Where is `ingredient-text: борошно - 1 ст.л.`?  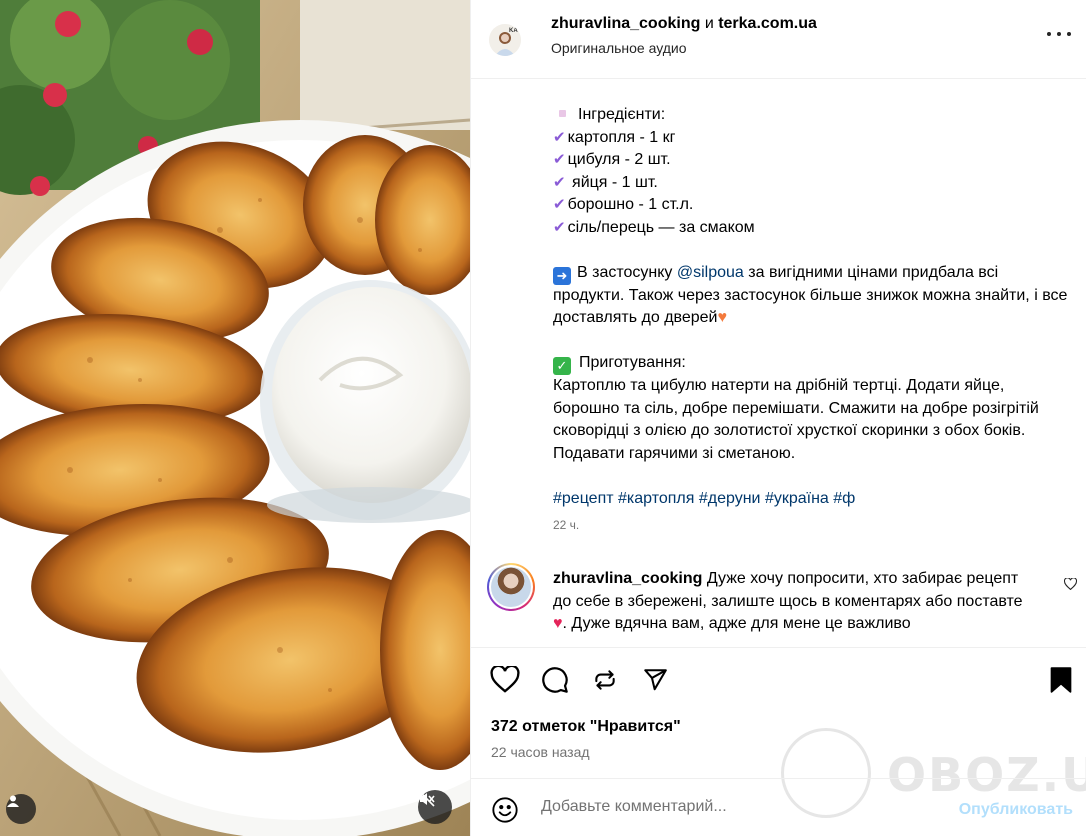 ingredient-text: борошно - 1 ст.л. is located at coordinates (630, 204).